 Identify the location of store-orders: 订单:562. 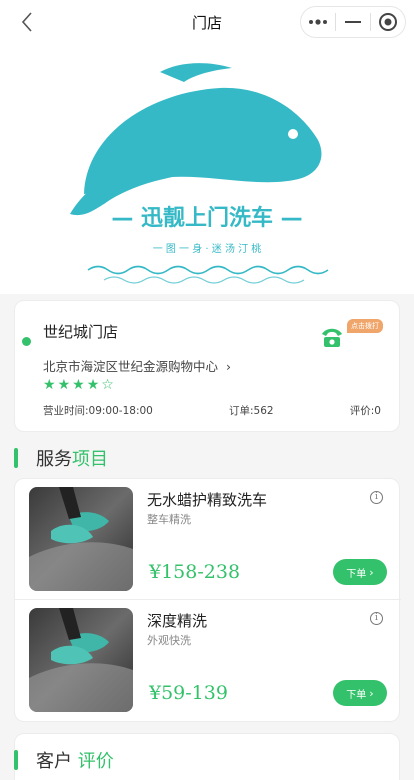
(251, 411).